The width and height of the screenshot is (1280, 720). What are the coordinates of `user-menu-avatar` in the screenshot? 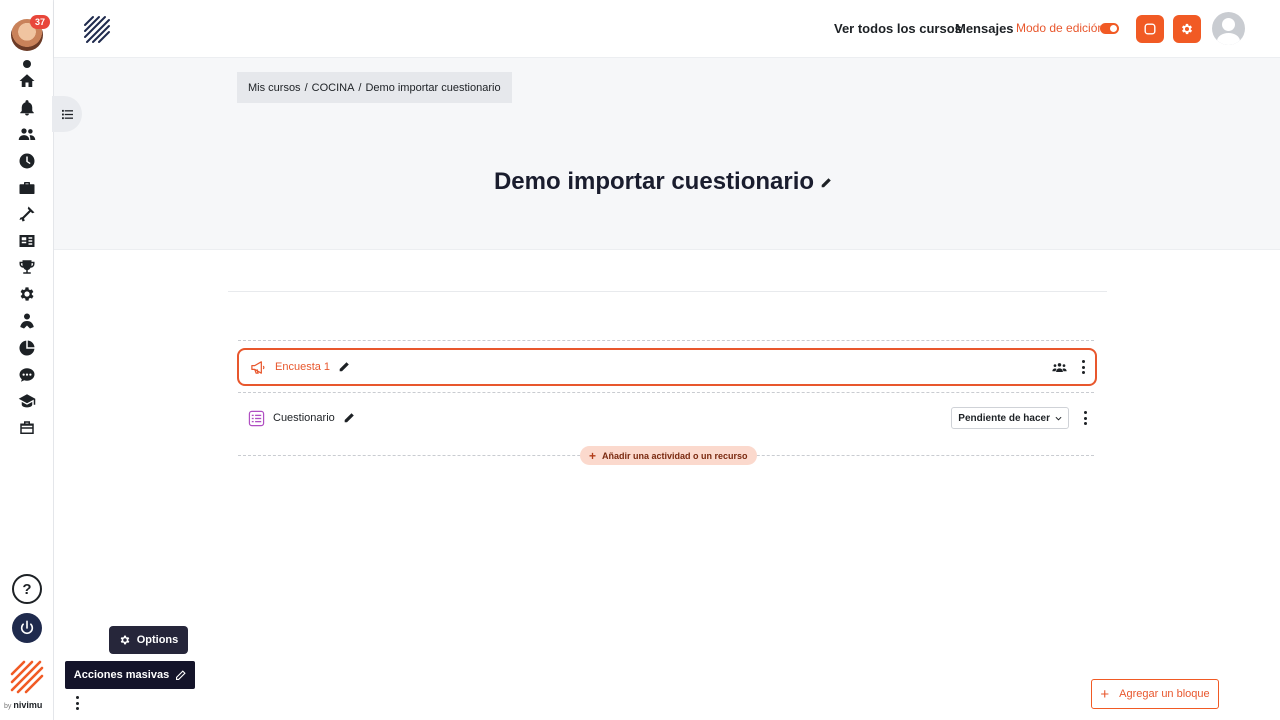 It's located at (1228, 28).